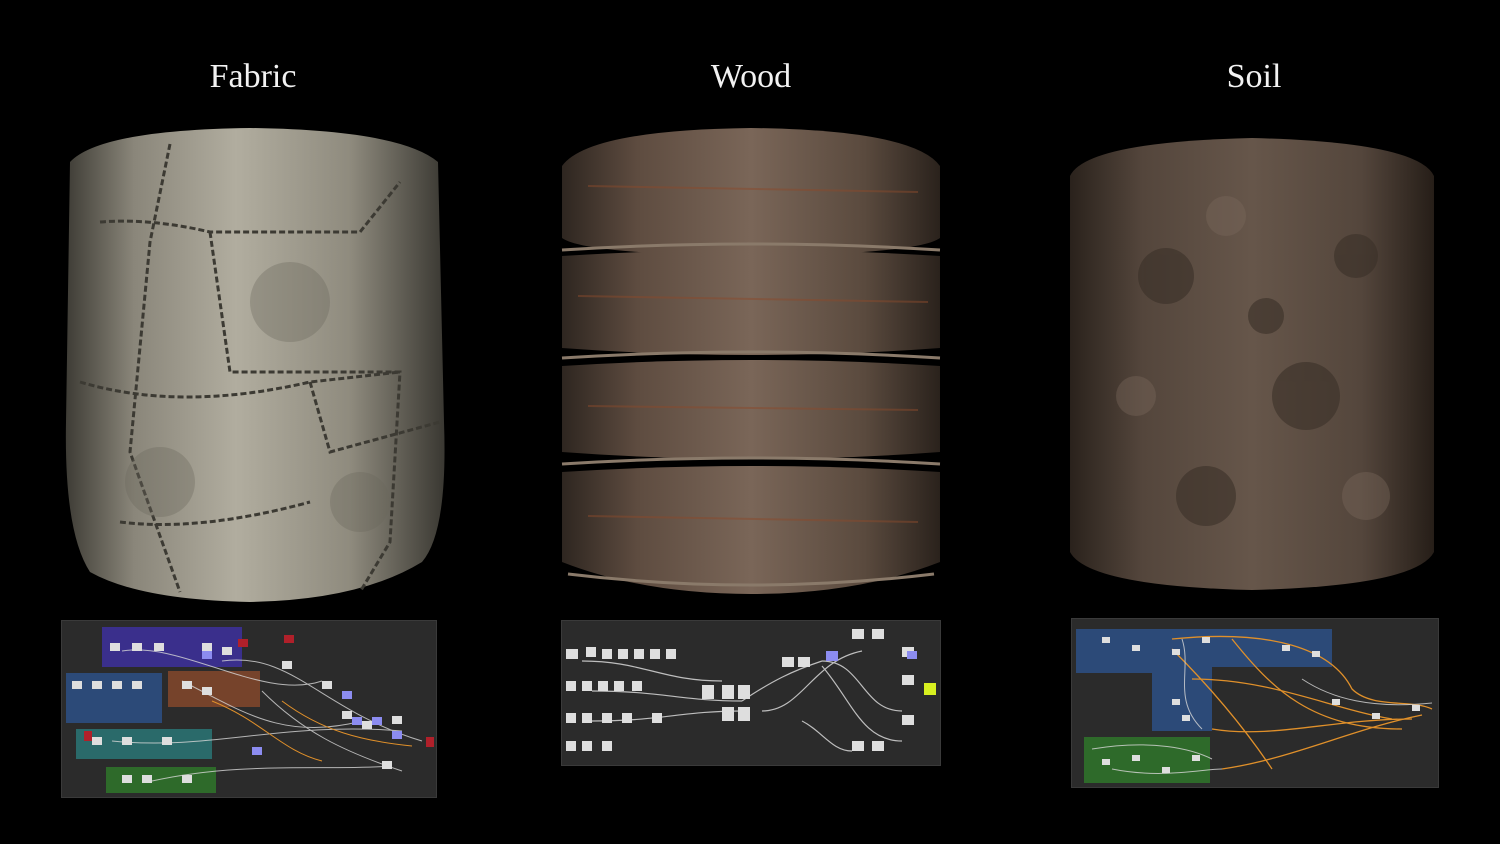 This screenshot has height=844, width=1500. What do you see at coordinates (751, 361) in the screenshot?
I see `wood-cylinder-render` at bounding box center [751, 361].